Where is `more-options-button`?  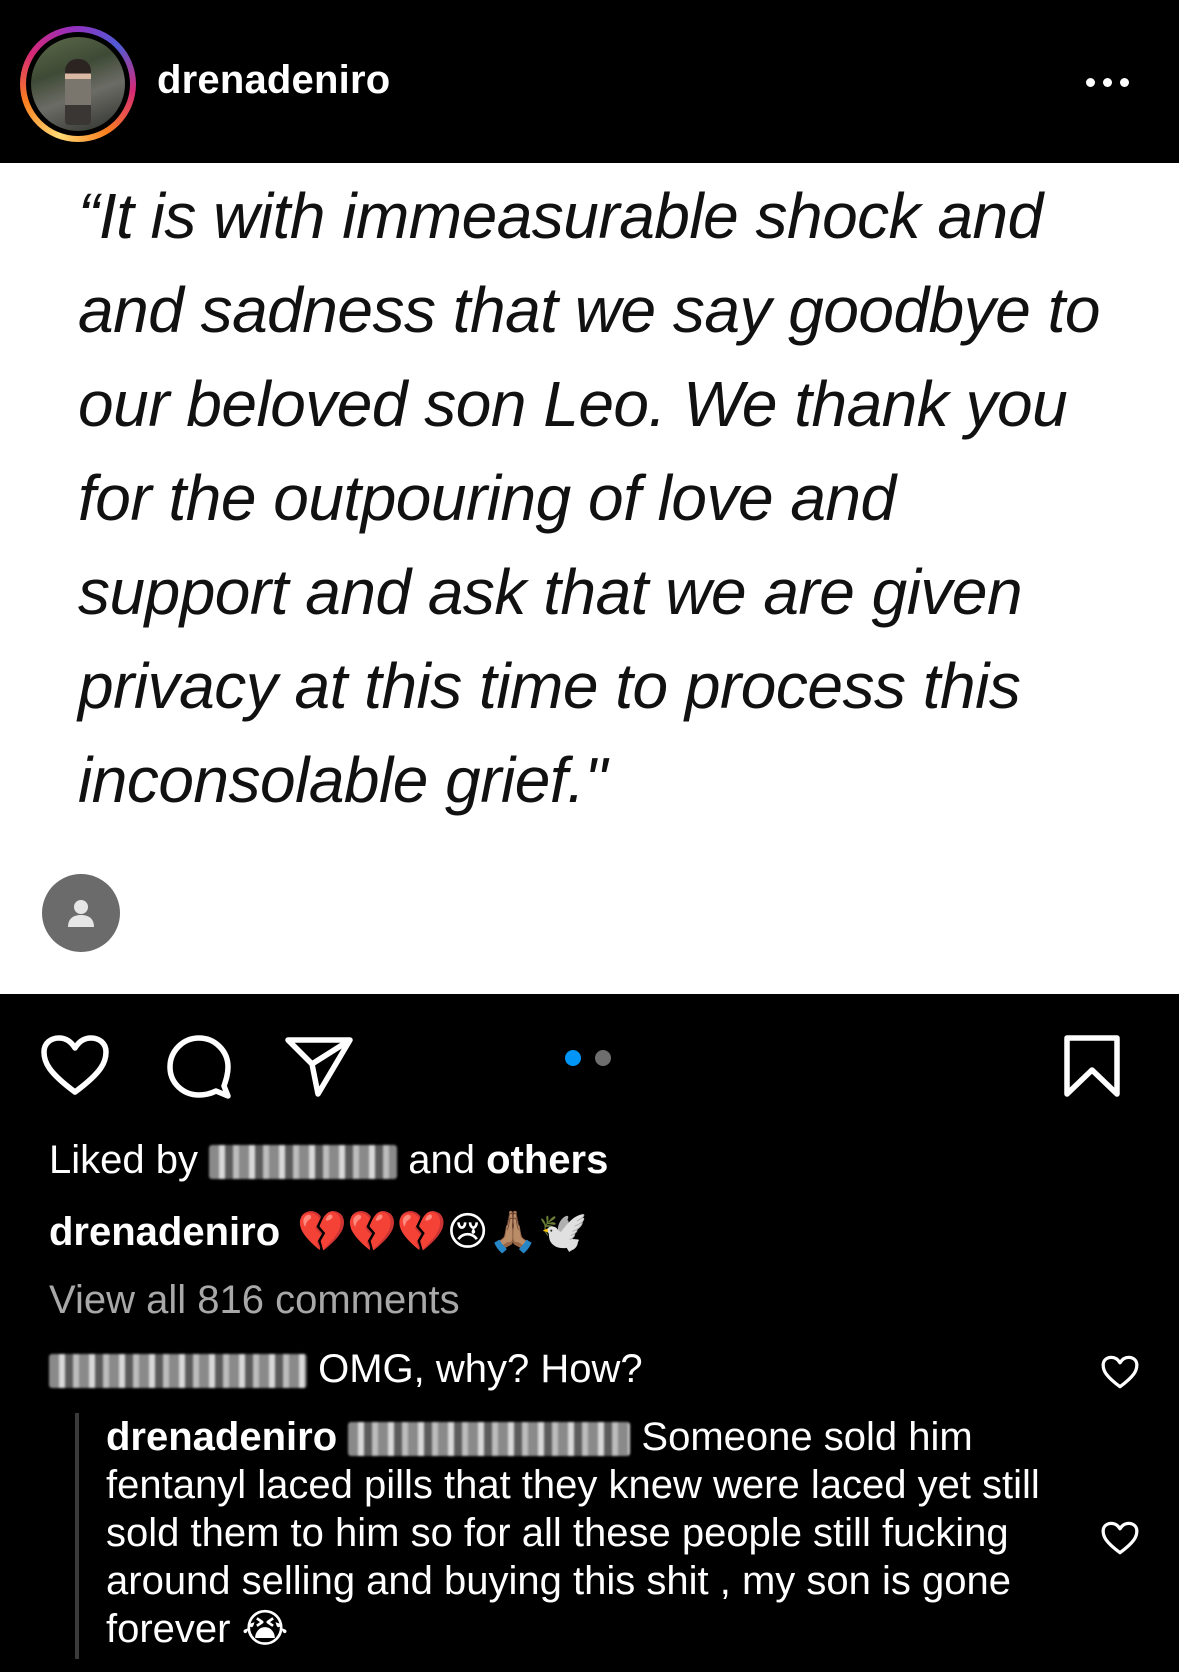 more-options-button is located at coordinates (1111, 82).